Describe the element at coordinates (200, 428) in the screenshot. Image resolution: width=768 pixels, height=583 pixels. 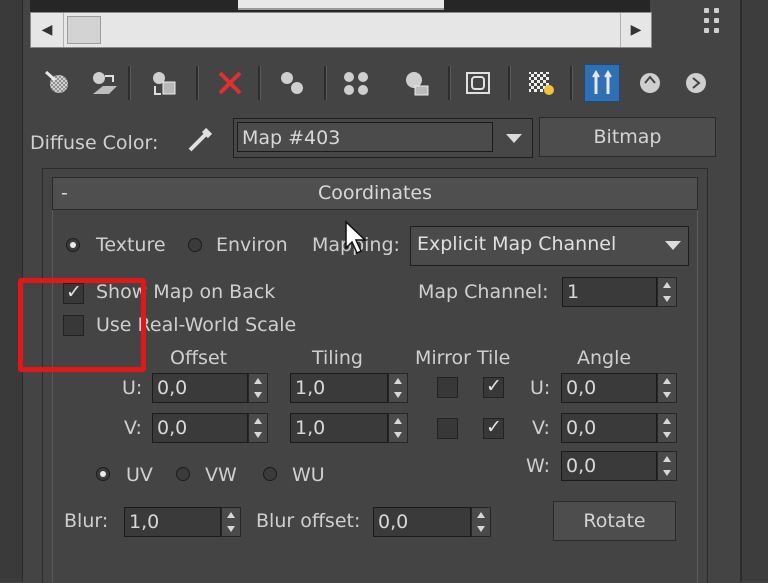
I see `offset-v-field: 0,0` at that location.